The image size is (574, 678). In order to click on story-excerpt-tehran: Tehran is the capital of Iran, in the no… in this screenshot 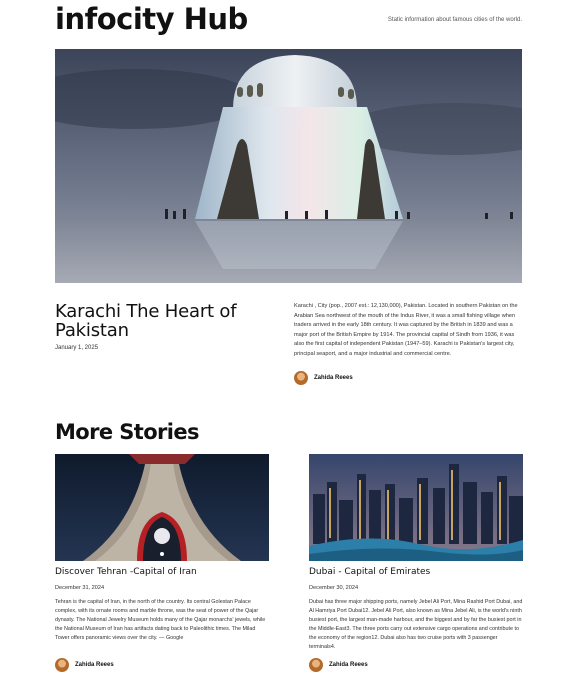, I will do `click(160, 620)`.